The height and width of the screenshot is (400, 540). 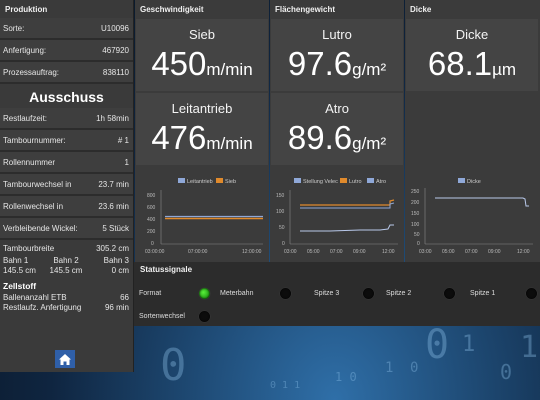 What do you see at coordinates (368, 293) in the screenshot?
I see `signal-spitze3-led` at bounding box center [368, 293].